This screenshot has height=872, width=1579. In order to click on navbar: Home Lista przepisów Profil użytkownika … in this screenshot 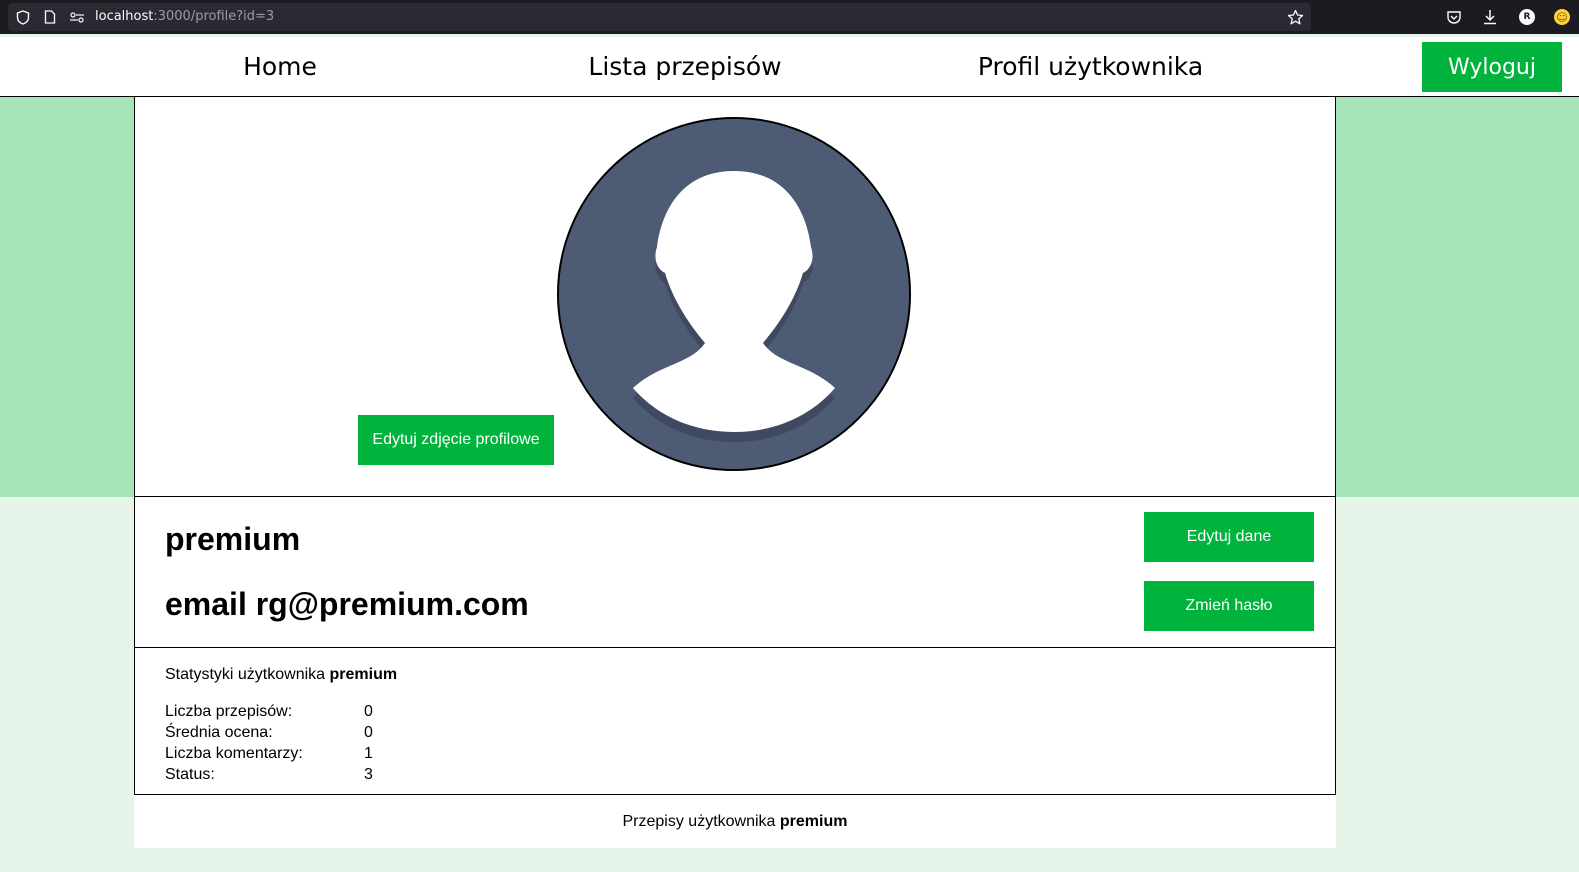, I will do `click(789, 67)`.